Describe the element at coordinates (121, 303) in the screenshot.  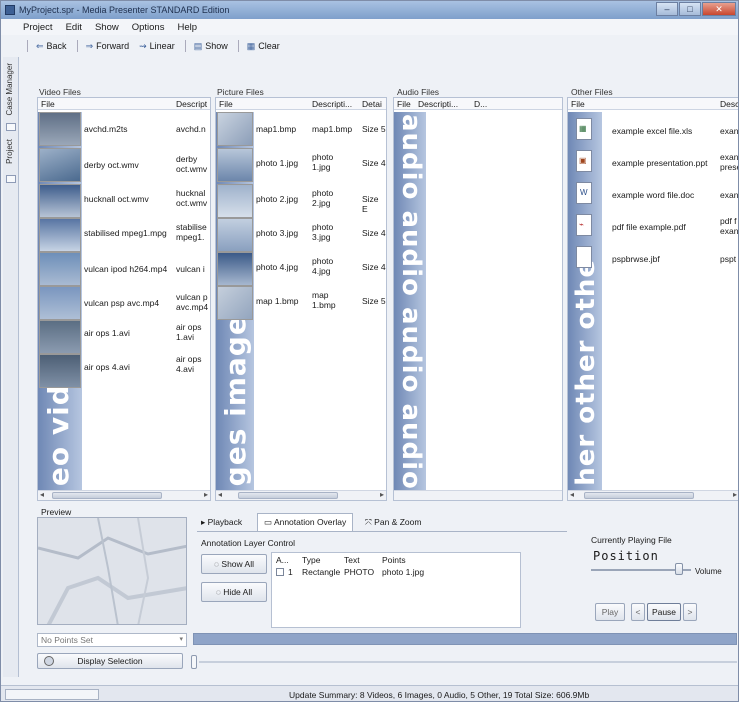
I see `video-row: vulcan psp avc.mp4` at that location.